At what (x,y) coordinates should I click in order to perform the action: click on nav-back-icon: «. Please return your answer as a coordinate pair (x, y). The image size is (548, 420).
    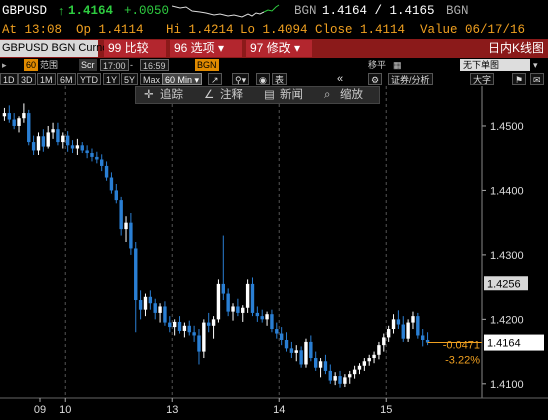
    Looking at the image, I should click on (340, 79).